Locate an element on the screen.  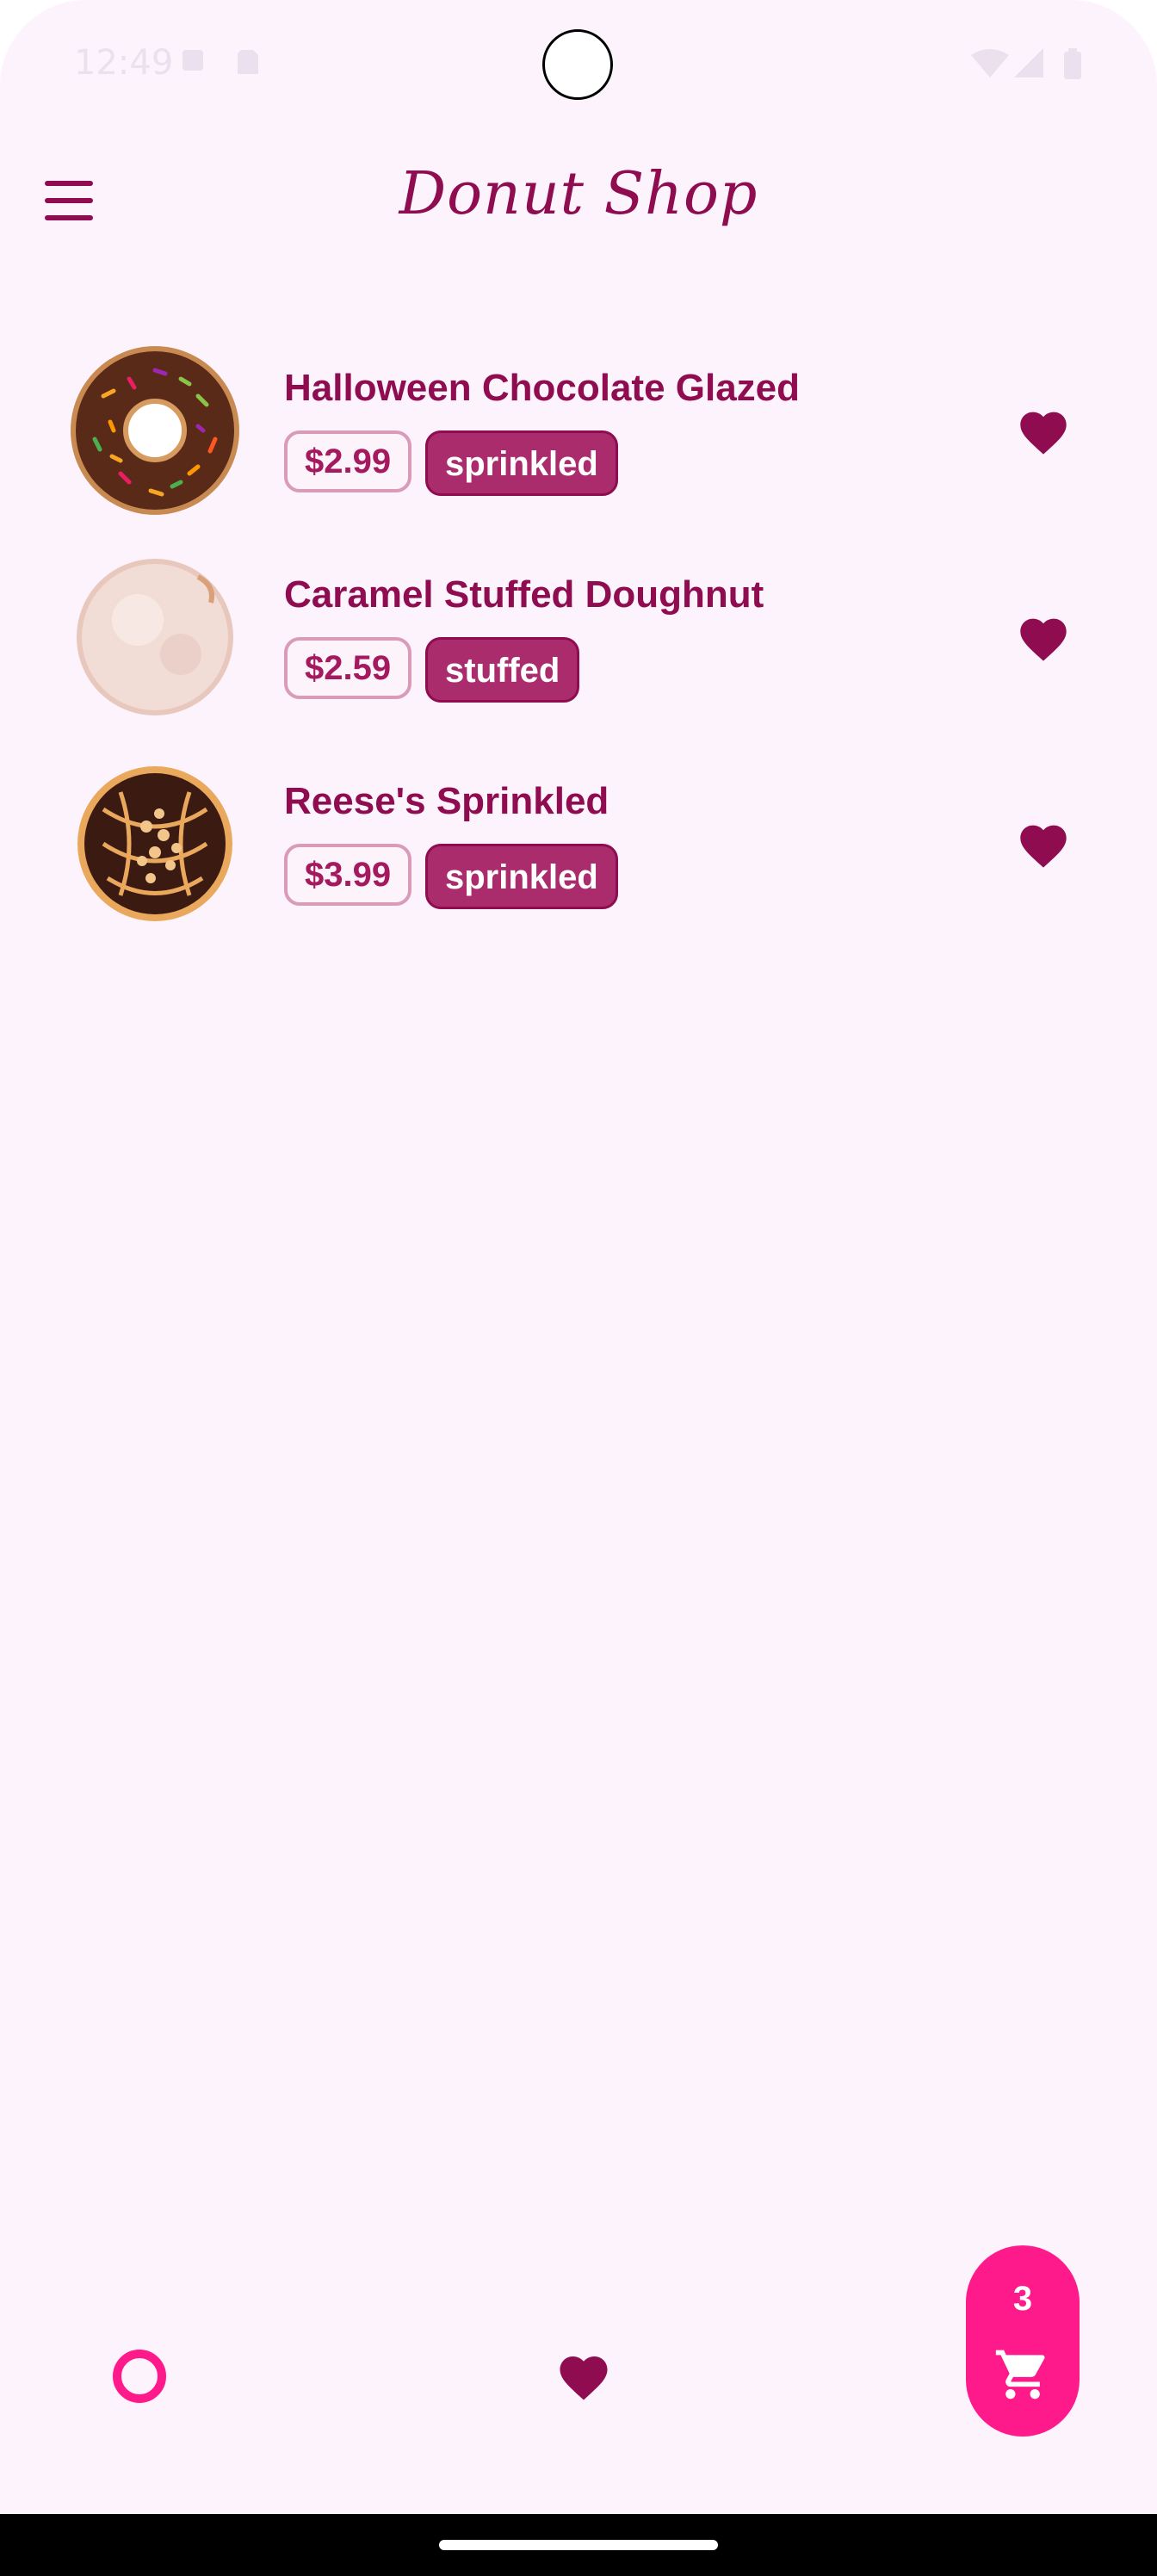
front-camera is located at coordinates (578, 64).